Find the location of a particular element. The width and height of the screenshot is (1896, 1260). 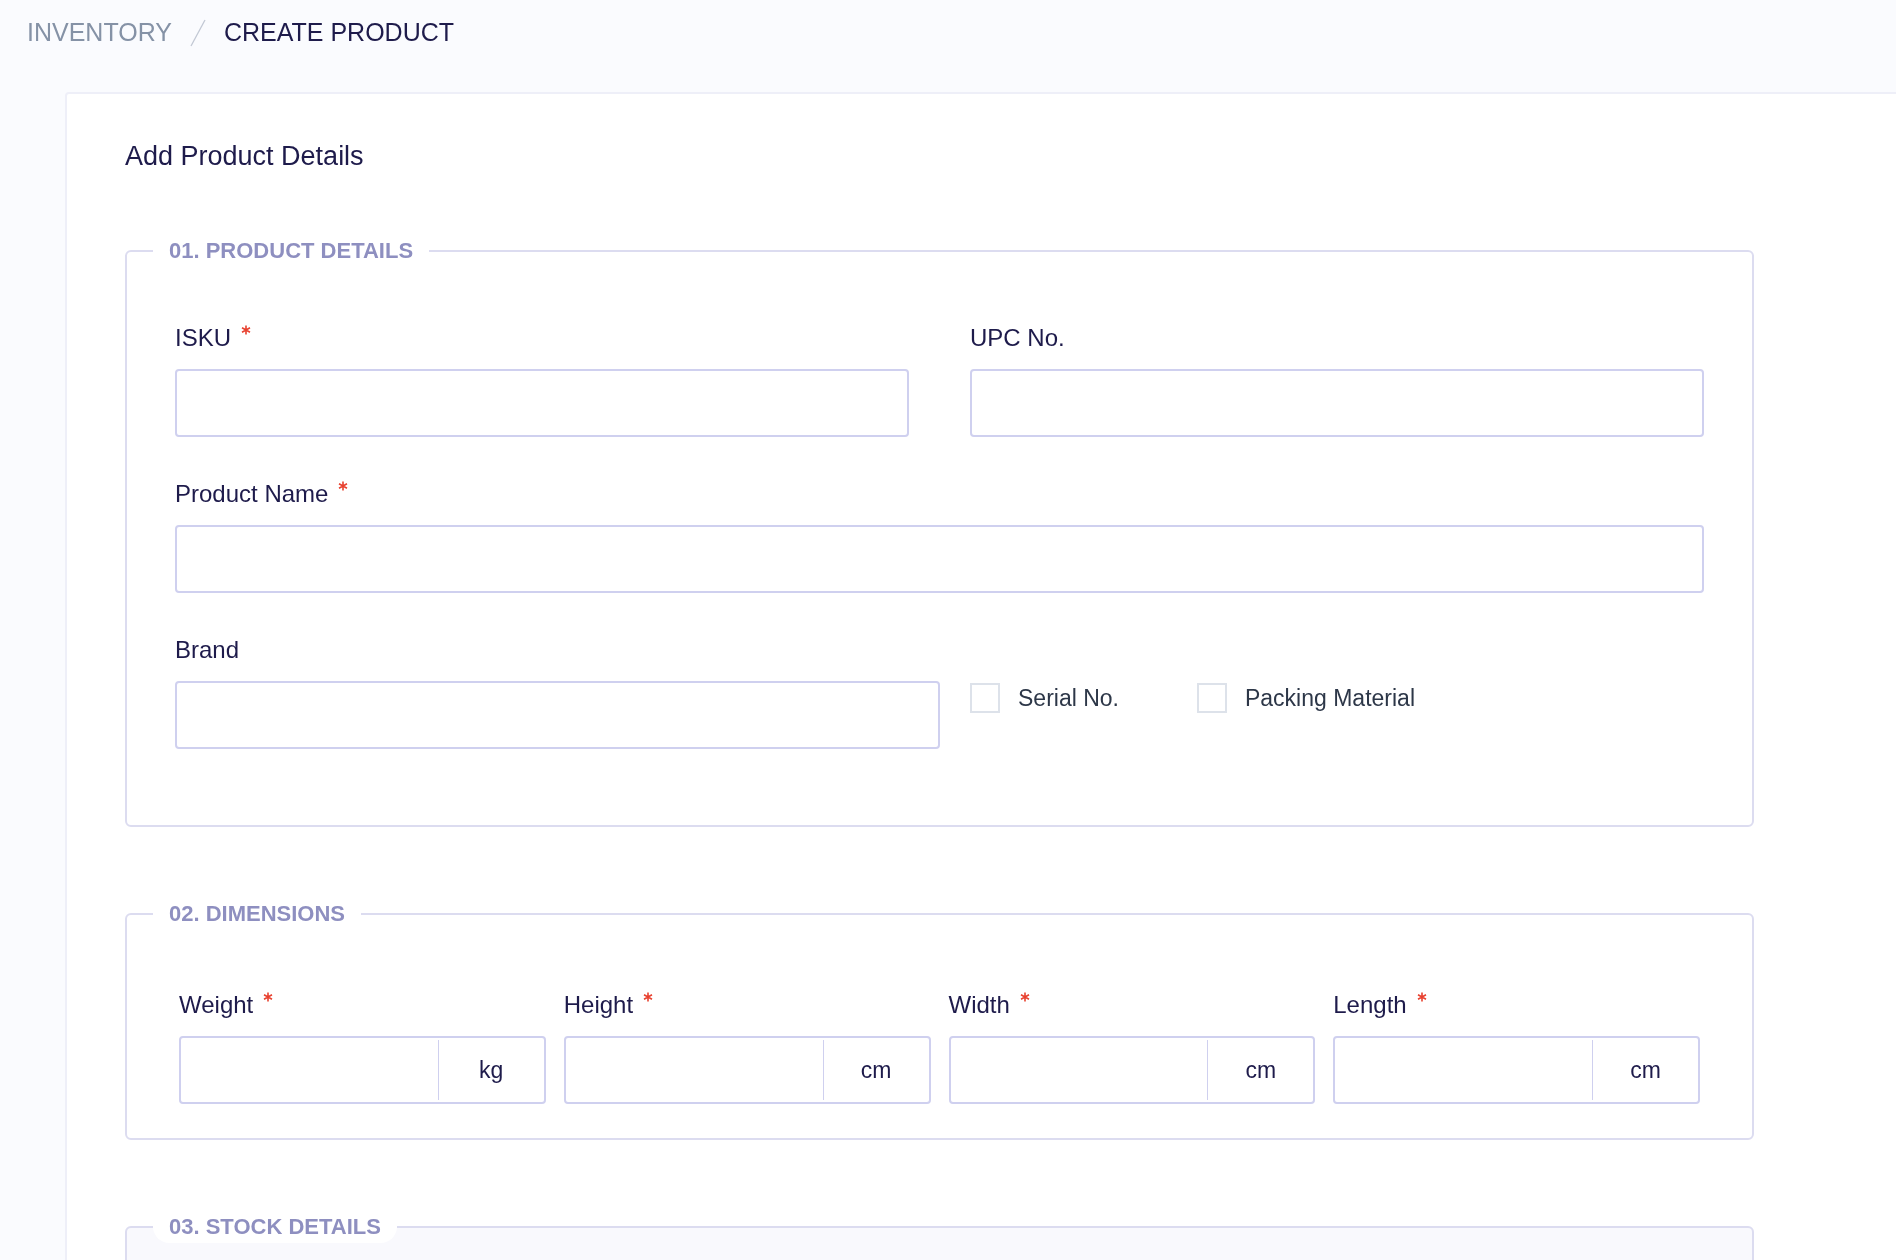

checkbox-label: Serial No. is located at coordinates (1068, 698).